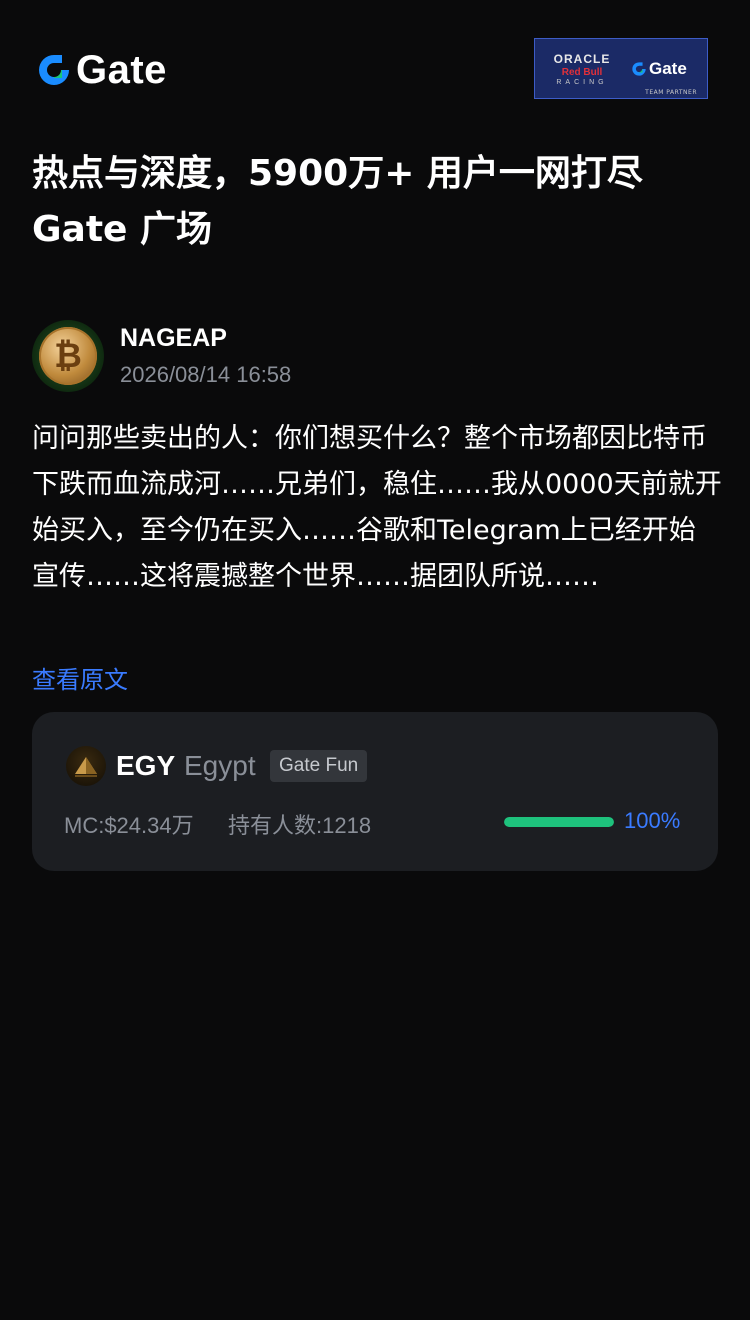  Describe the element at coordinates (300, 825) in the screenshot. I see `token-holders: 持有人数:1218` at that location.